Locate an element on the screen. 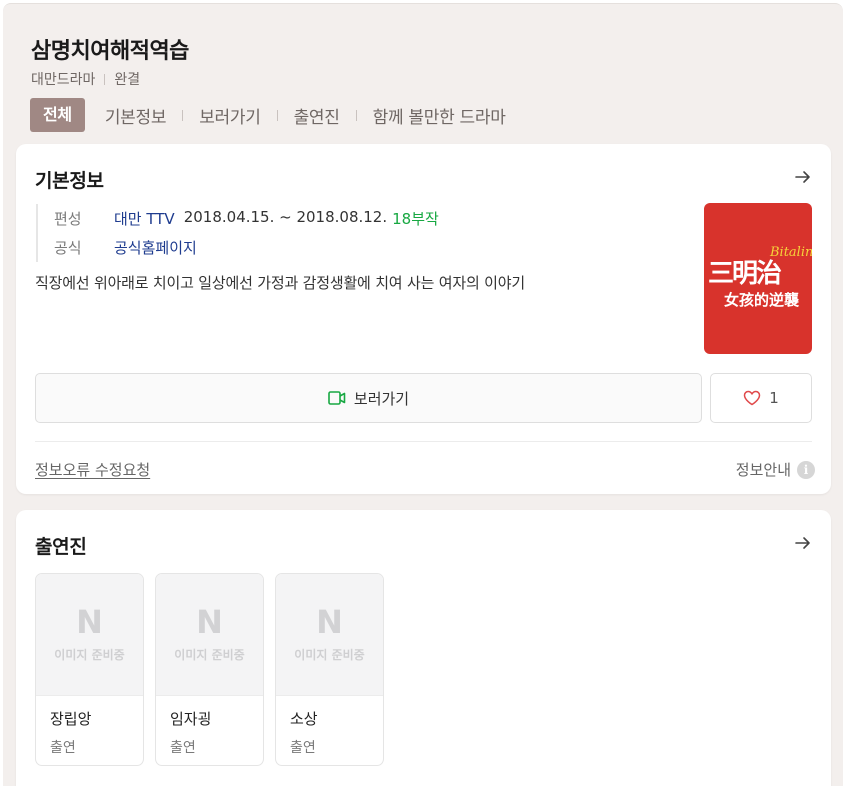 This screenshot has height=786, width=855. broadcast-row: 편성 대만 TTV 2018.04.15. ~ 2018.08.12. 18부작 is located at coordinates (246, 218).